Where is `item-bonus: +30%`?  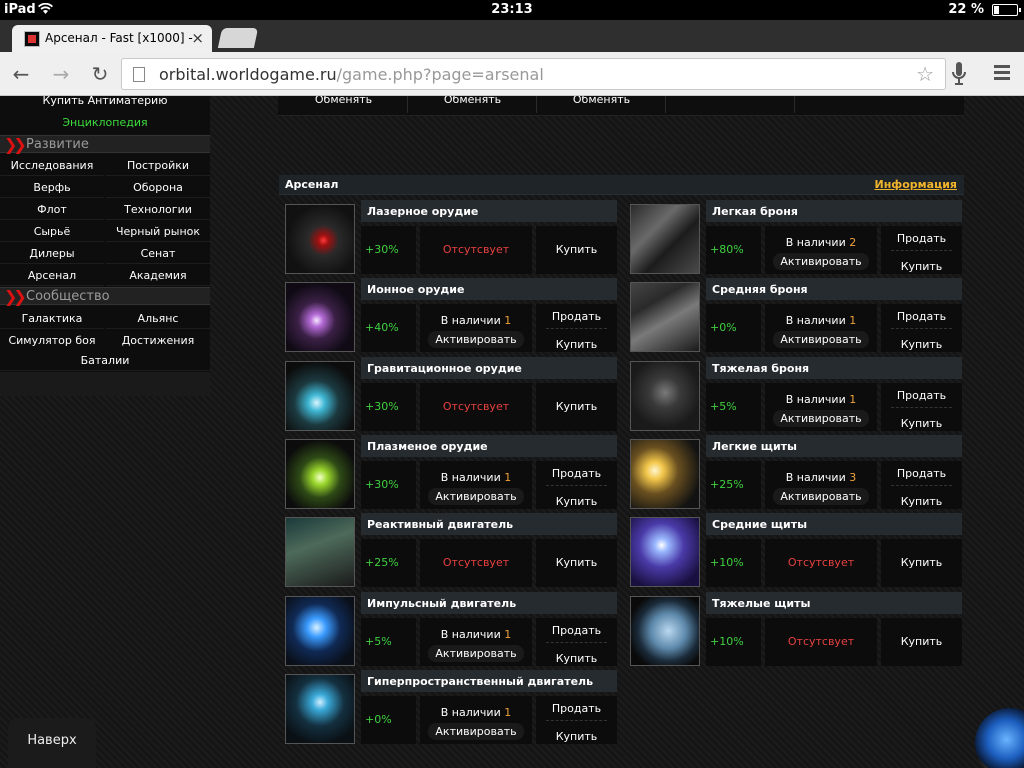 item-bonus: +30% is located at coordinates (388, 250).